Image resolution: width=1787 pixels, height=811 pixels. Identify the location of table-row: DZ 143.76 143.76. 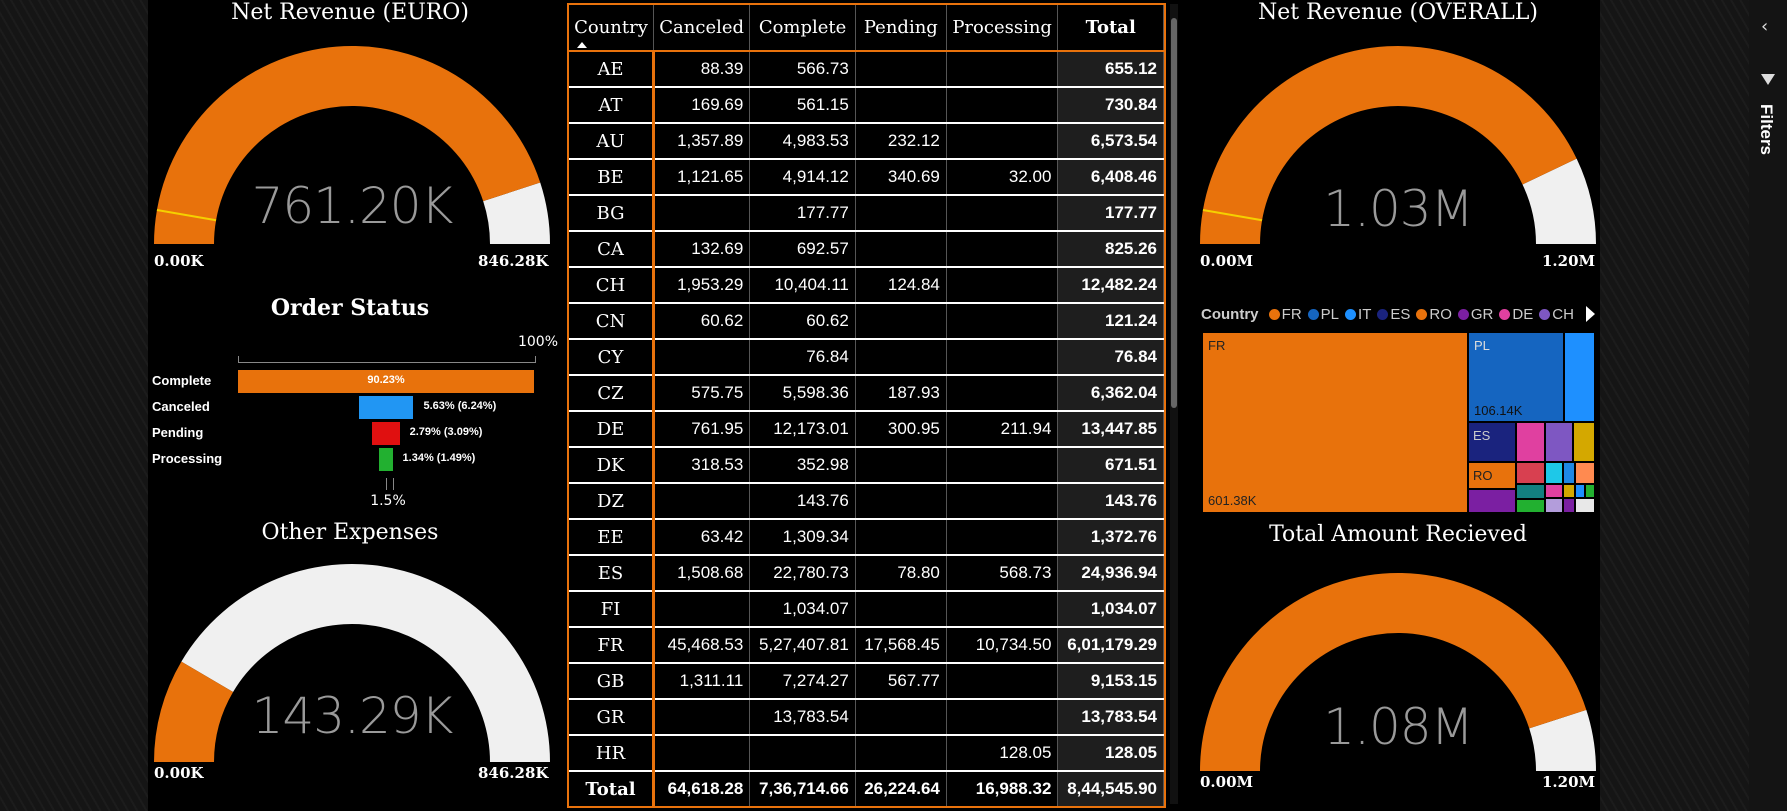
(866, 501).